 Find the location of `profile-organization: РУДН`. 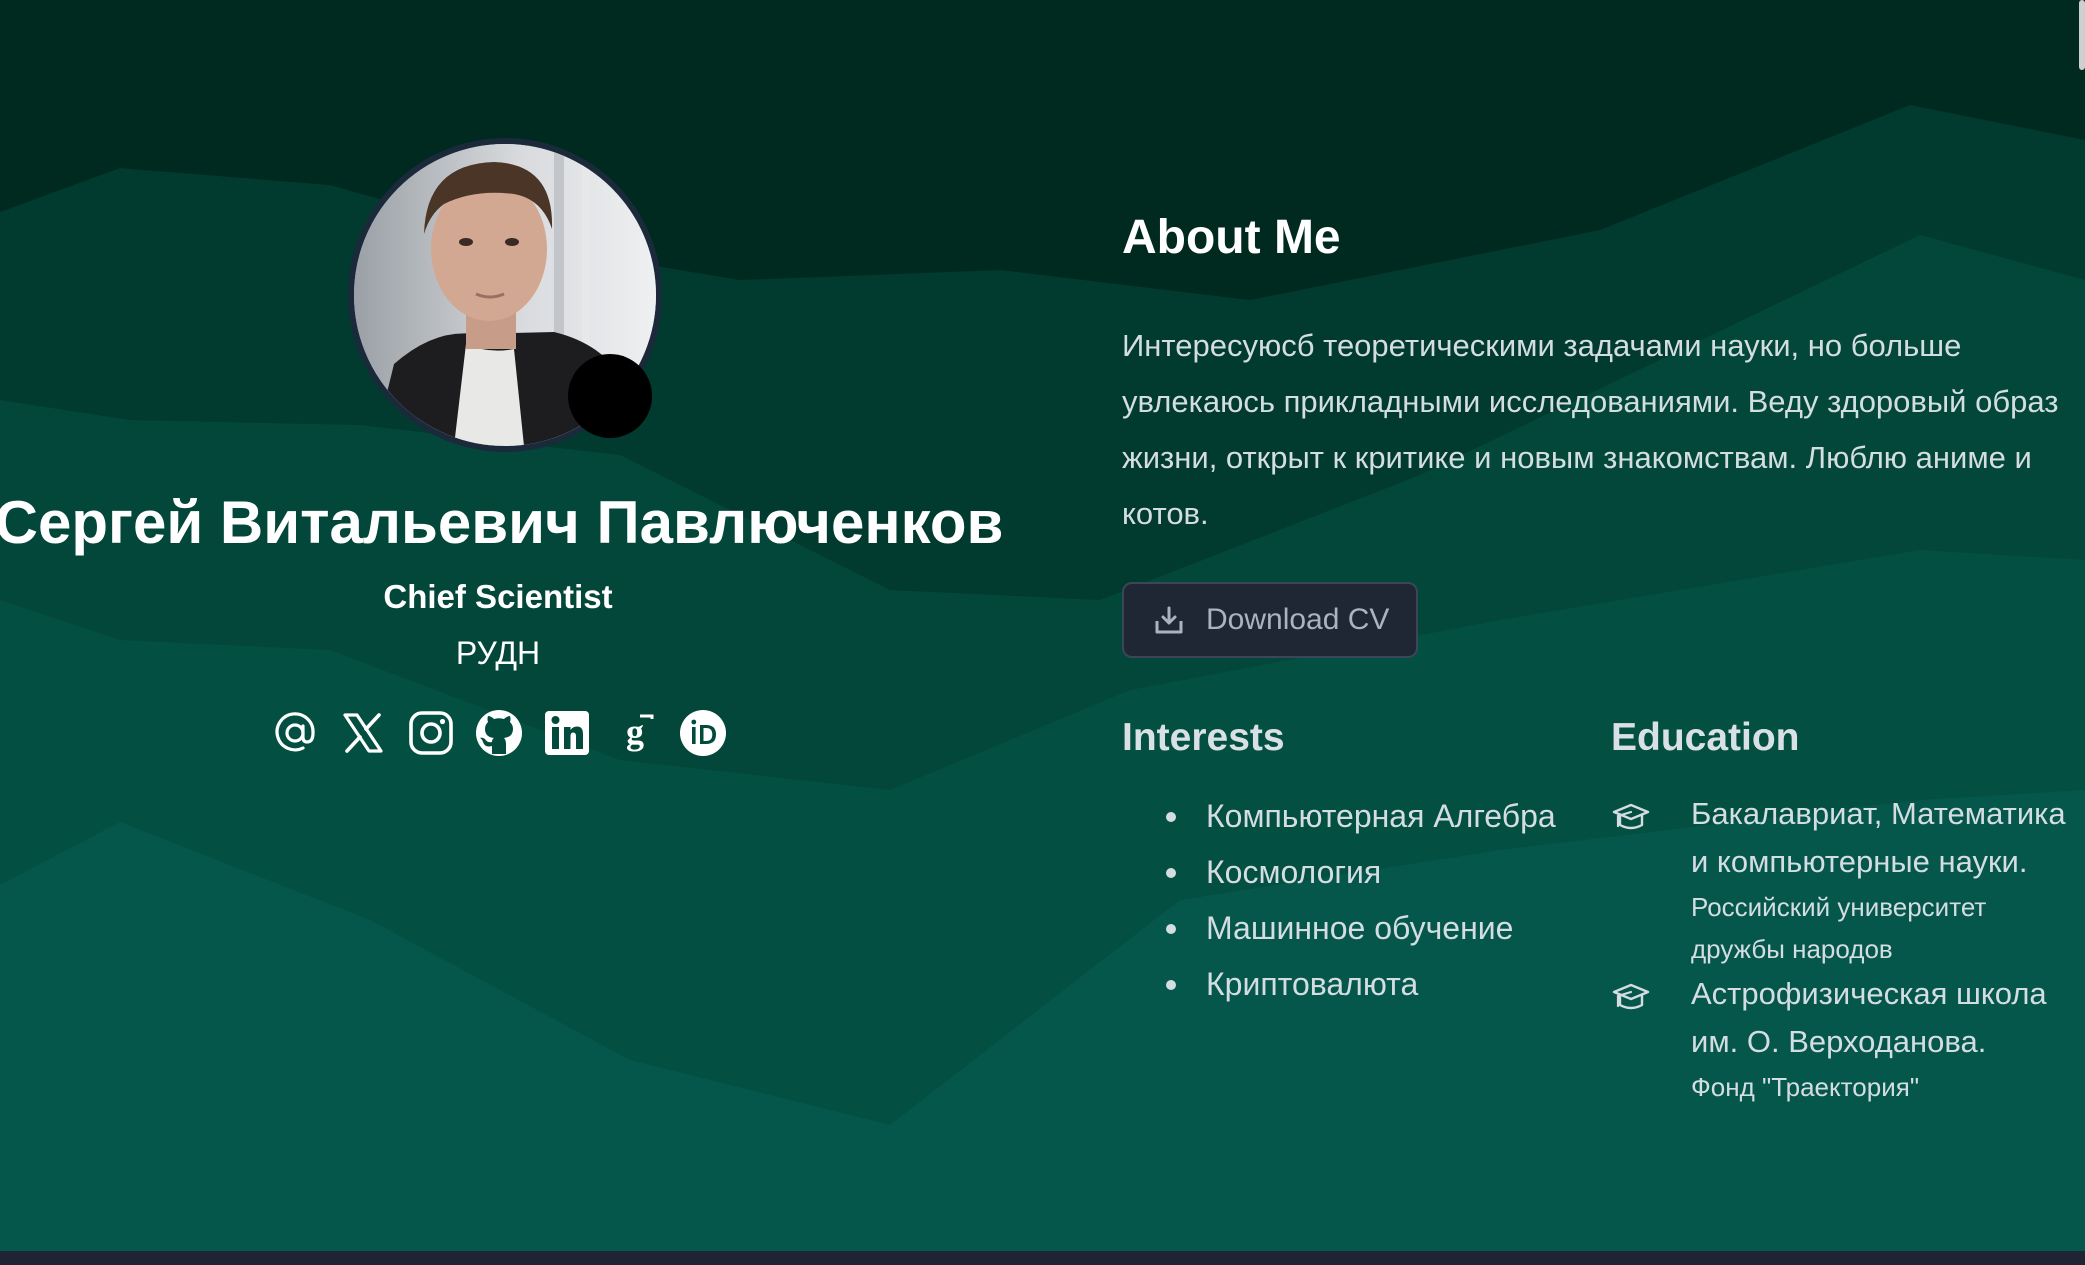

profile-organization: РУДН is located at coordinates (498, 653).